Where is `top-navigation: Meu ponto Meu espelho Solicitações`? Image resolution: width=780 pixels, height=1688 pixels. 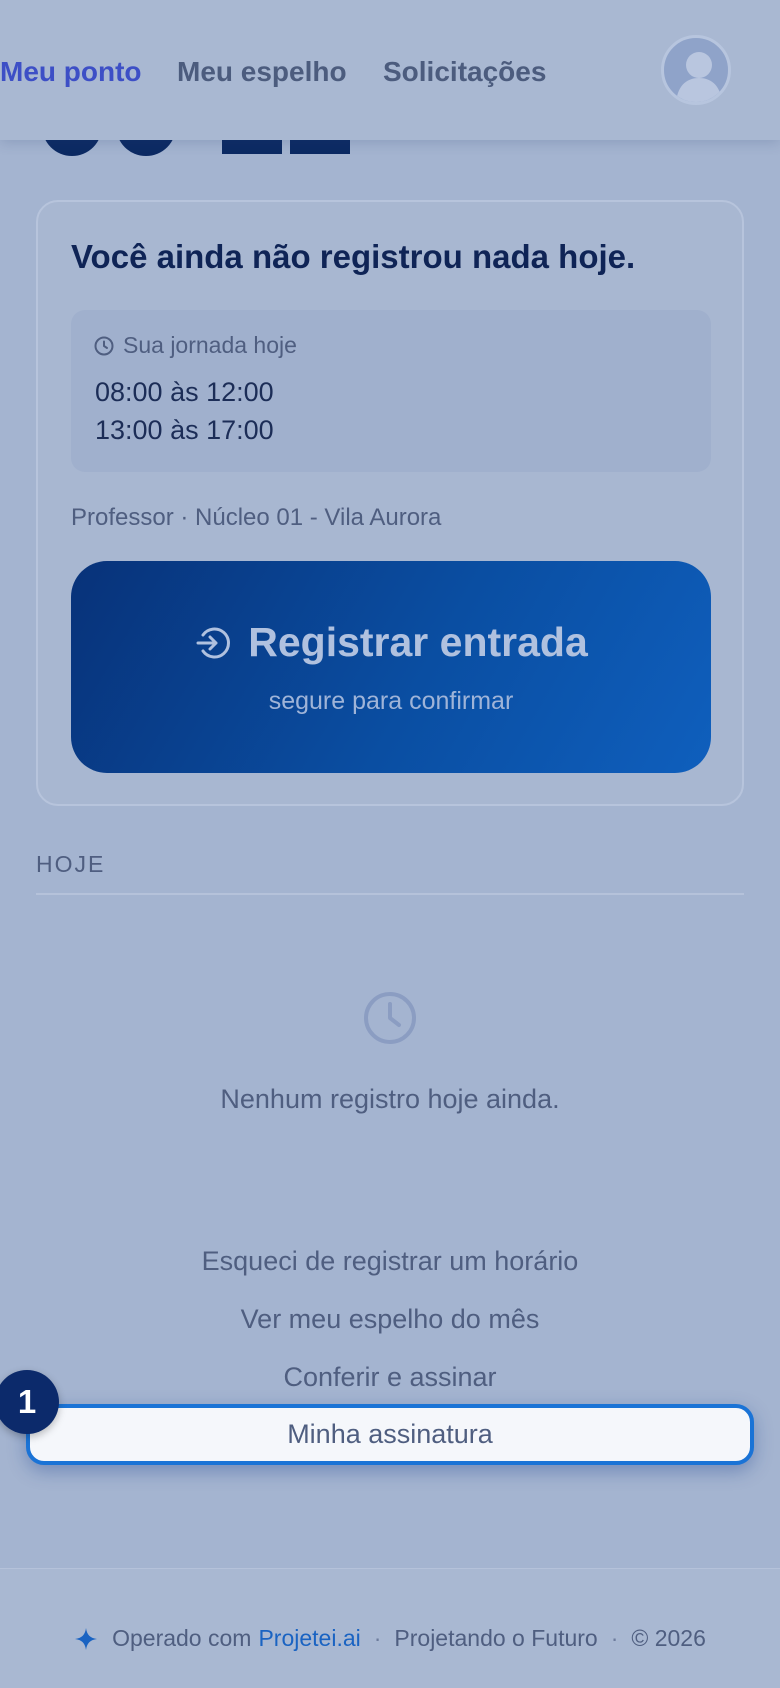 top-navigation: Meu ponto Meu espelho Solicitações is located at coordinates (390, 70).